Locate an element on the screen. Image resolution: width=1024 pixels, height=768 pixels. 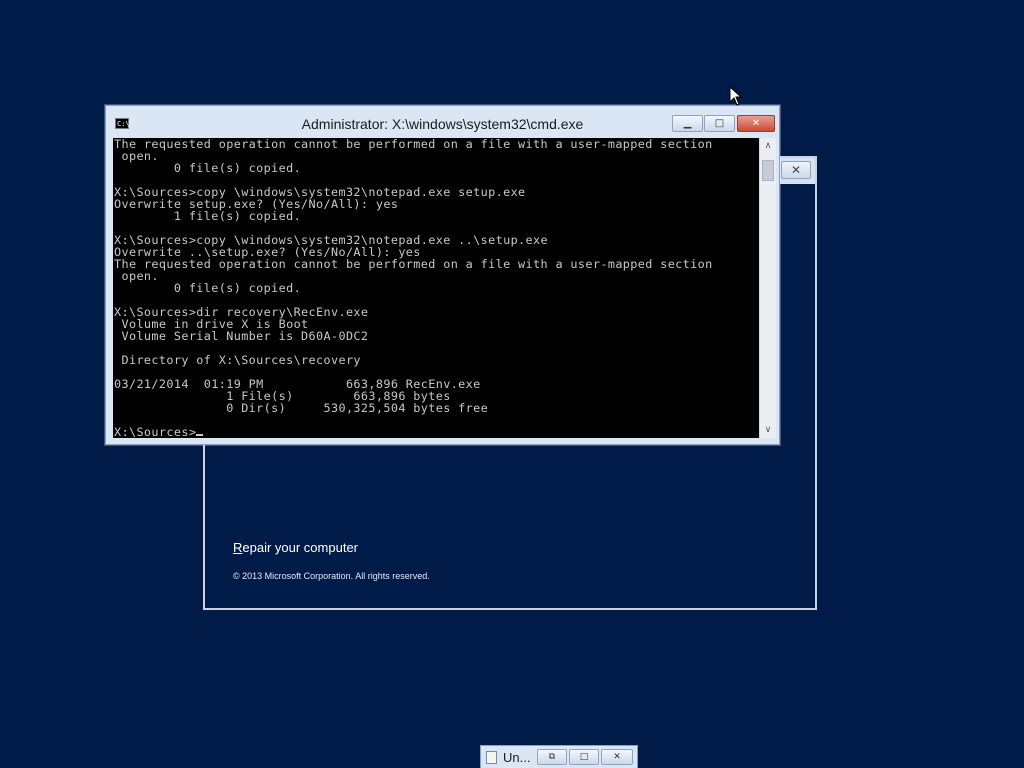
maximize-button: □ is located at coordinates (719, 123).